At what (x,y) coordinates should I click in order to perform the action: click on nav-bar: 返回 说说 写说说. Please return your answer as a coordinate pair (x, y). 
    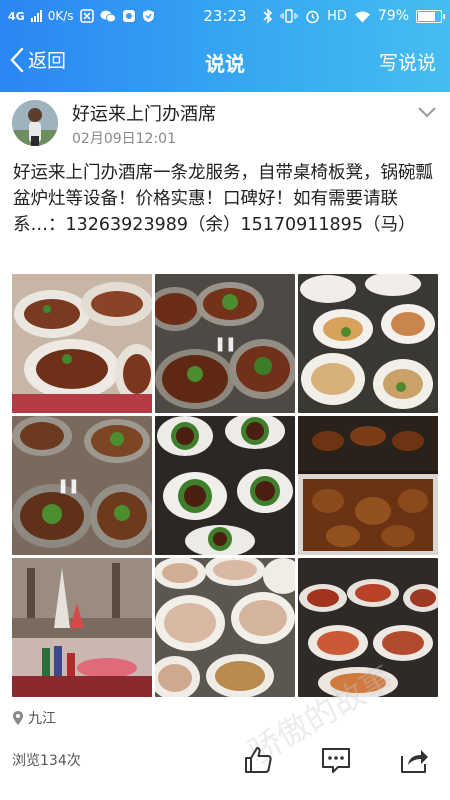
    Looking at the image, I should click on (225, 62).